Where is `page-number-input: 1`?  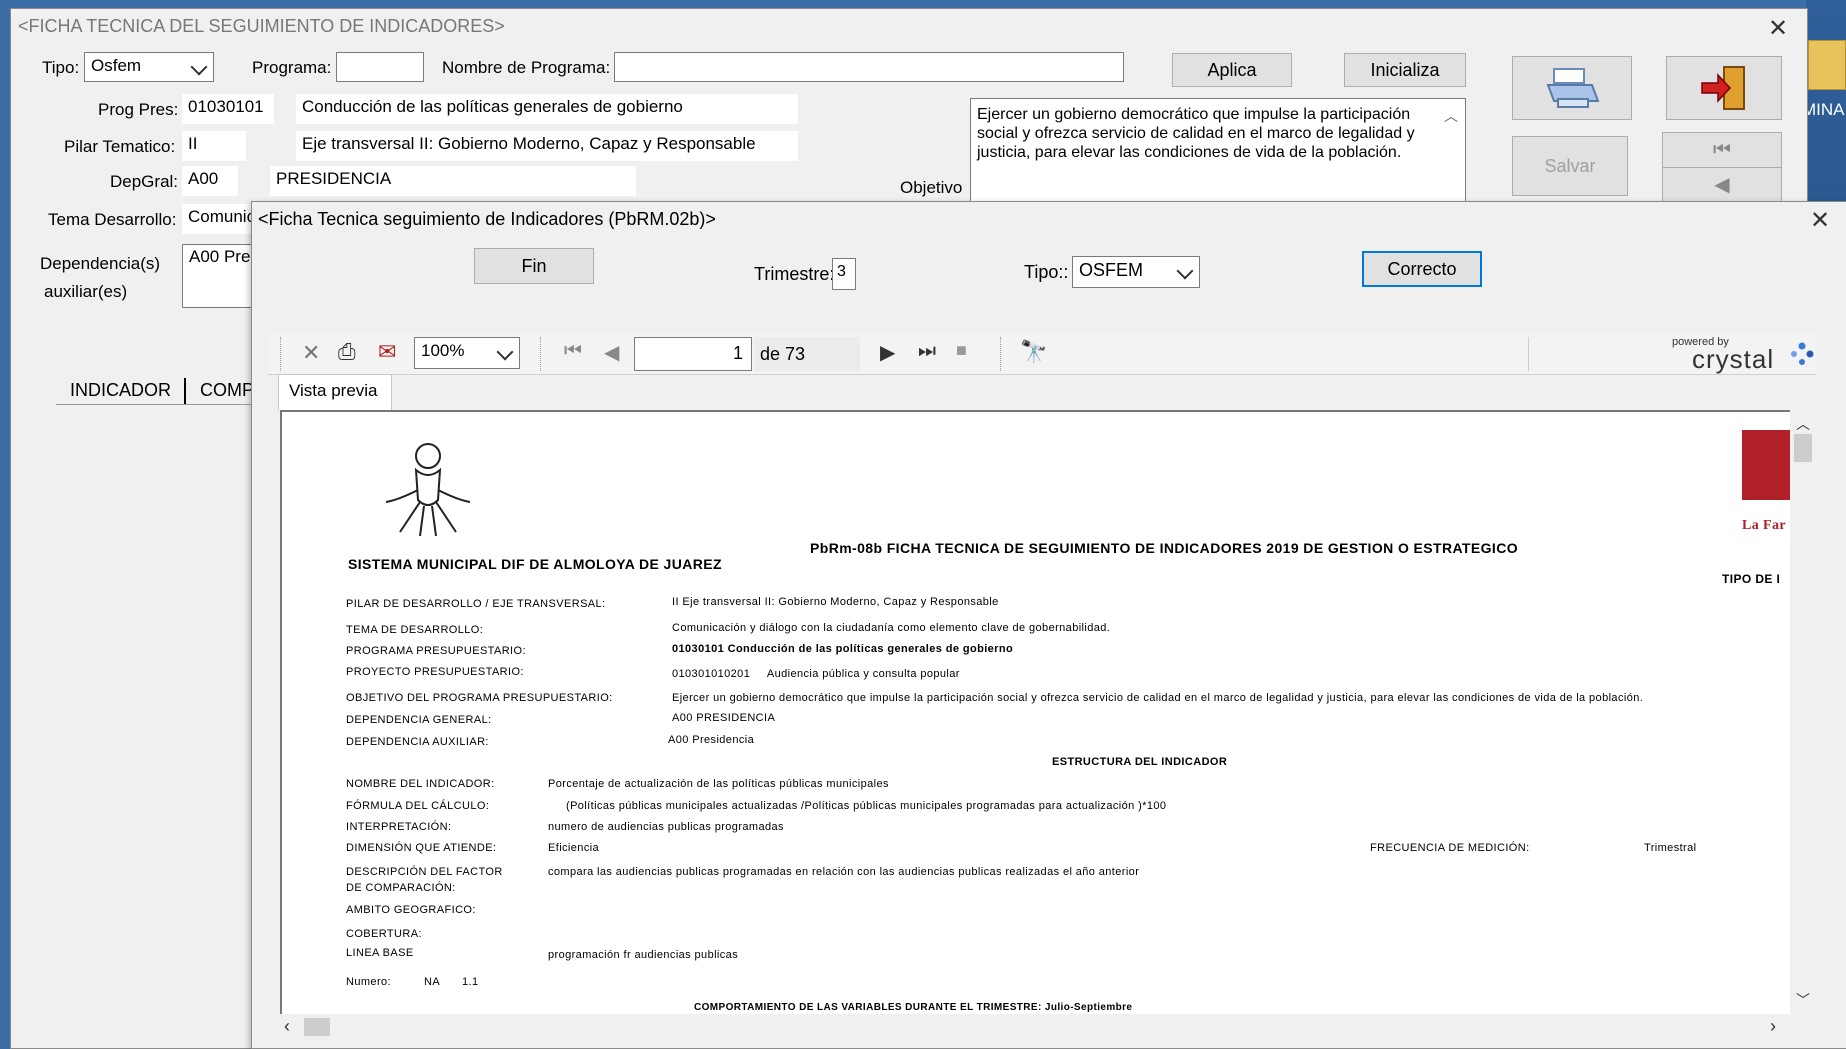 page-number-input: 1 is located at coordinates (693, 354).